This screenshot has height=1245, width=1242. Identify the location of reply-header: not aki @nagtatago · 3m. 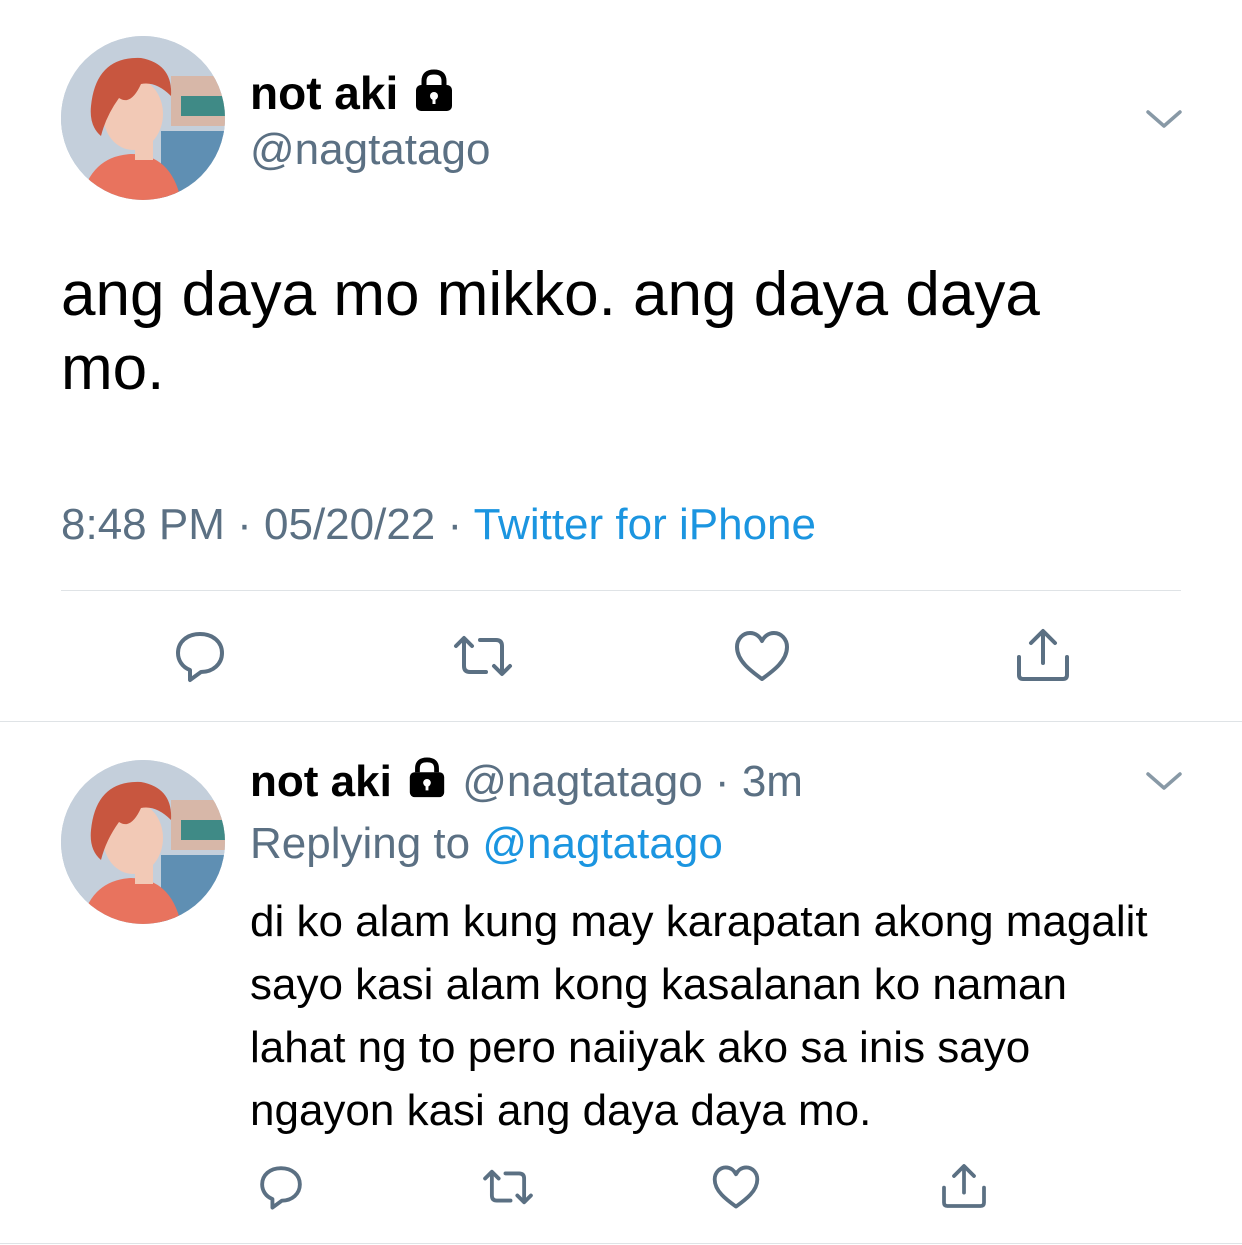
(526, 783).